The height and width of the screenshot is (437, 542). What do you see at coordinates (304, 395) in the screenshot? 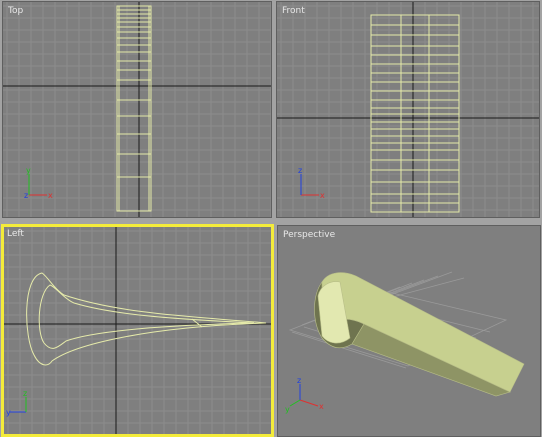
I see `axis-tripod: x z y` at bounding box center [304, 395].